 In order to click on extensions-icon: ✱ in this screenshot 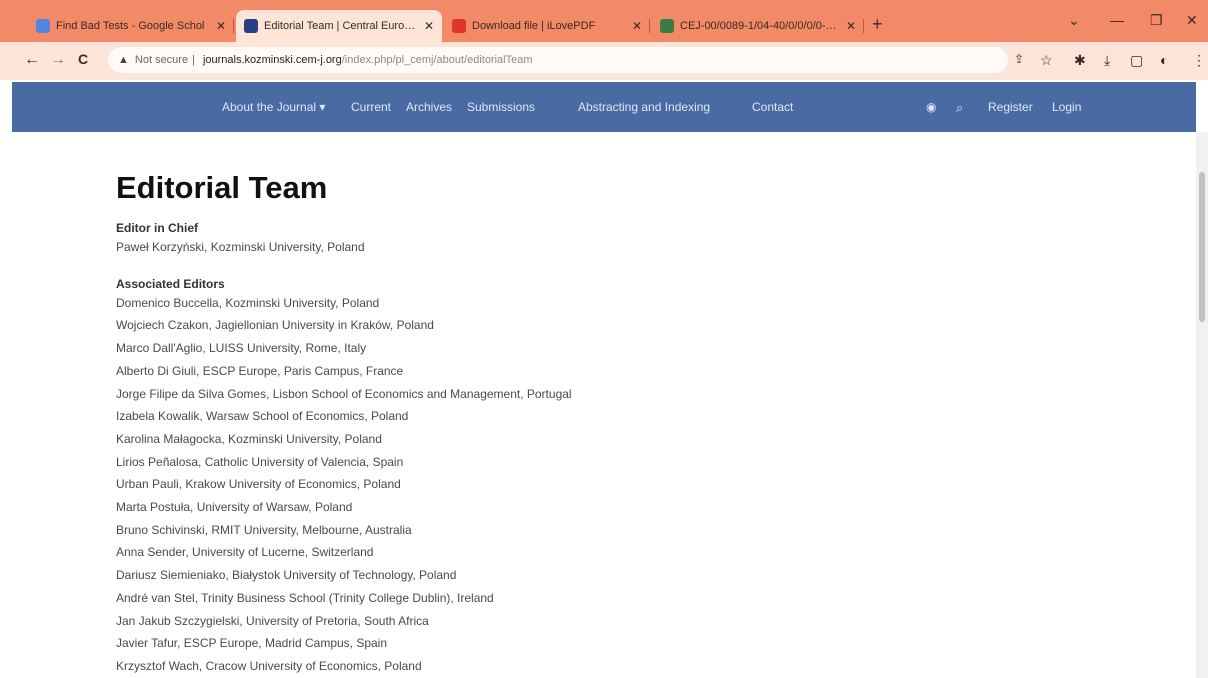, I will do `click(1080, 60)`.